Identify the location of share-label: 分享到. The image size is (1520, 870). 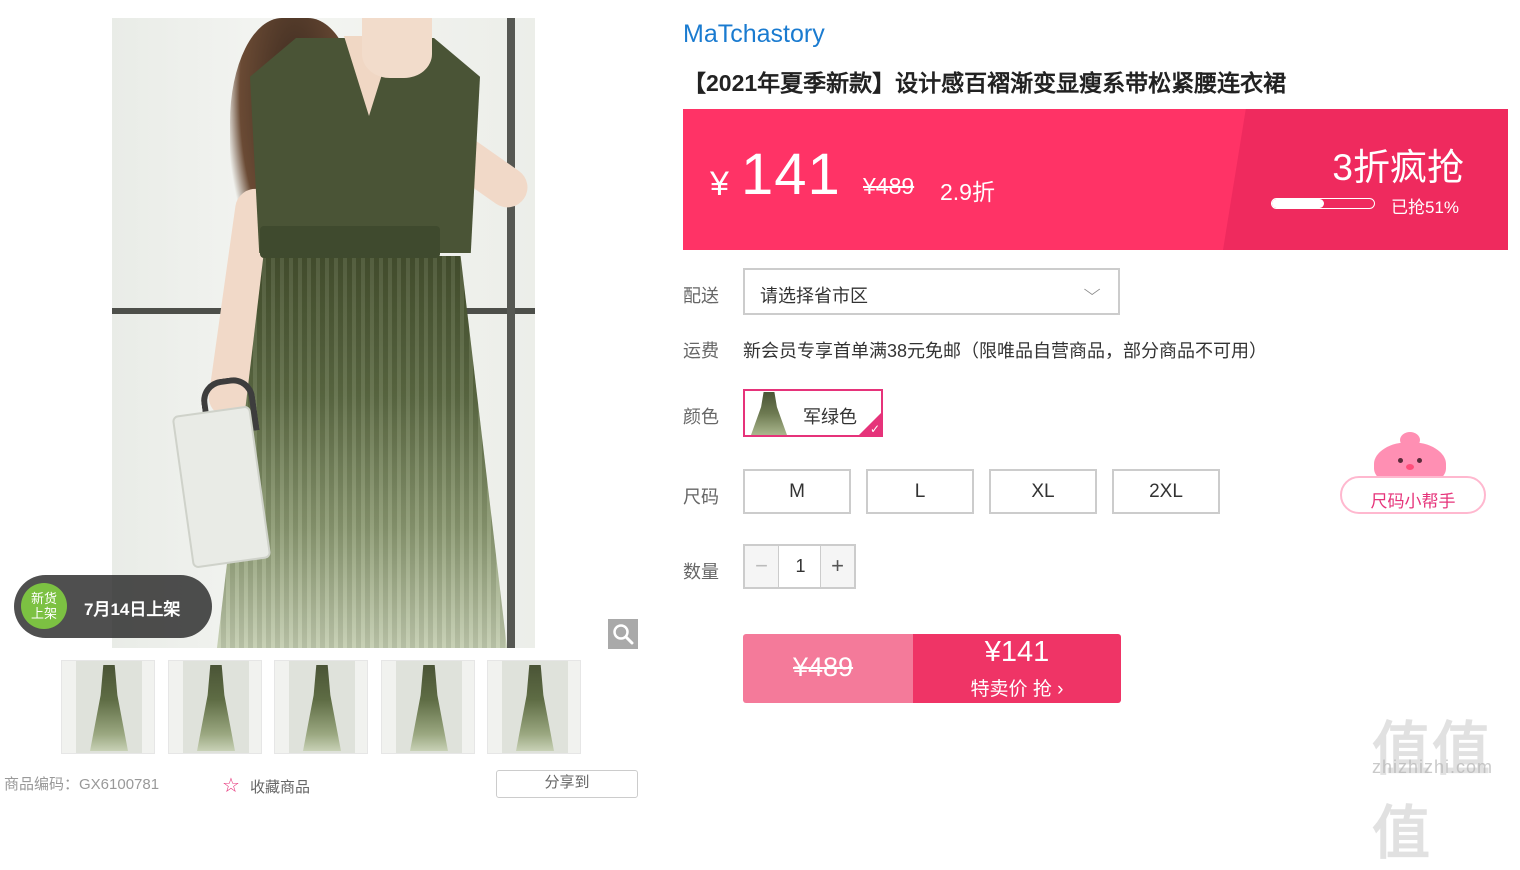
(567, 782).